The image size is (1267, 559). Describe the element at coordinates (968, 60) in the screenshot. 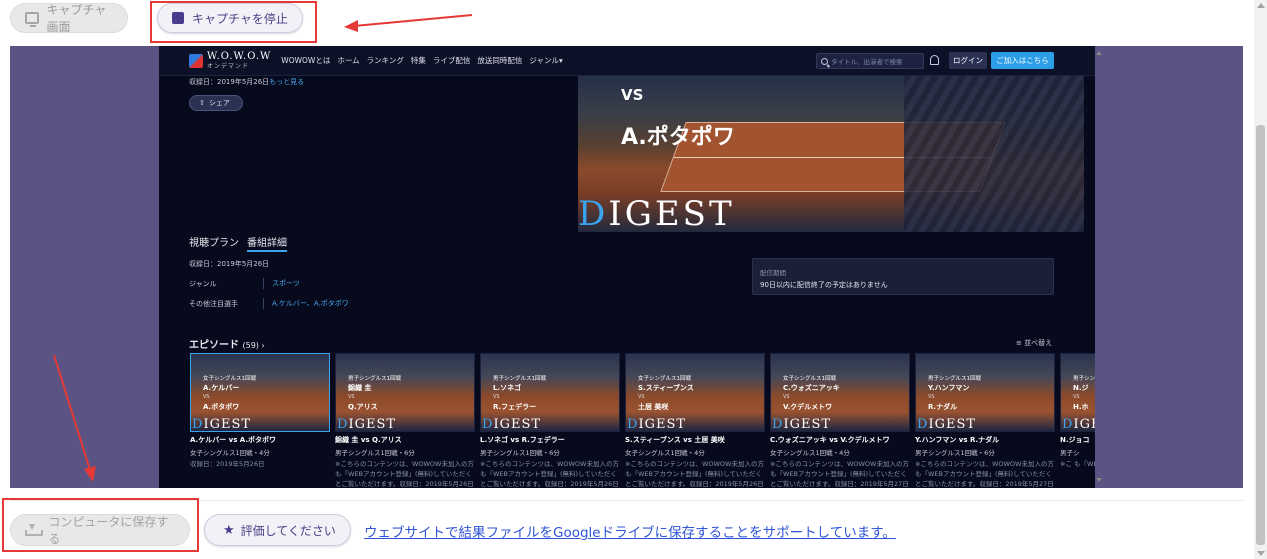

I see `login-button: ログイン` at that location.